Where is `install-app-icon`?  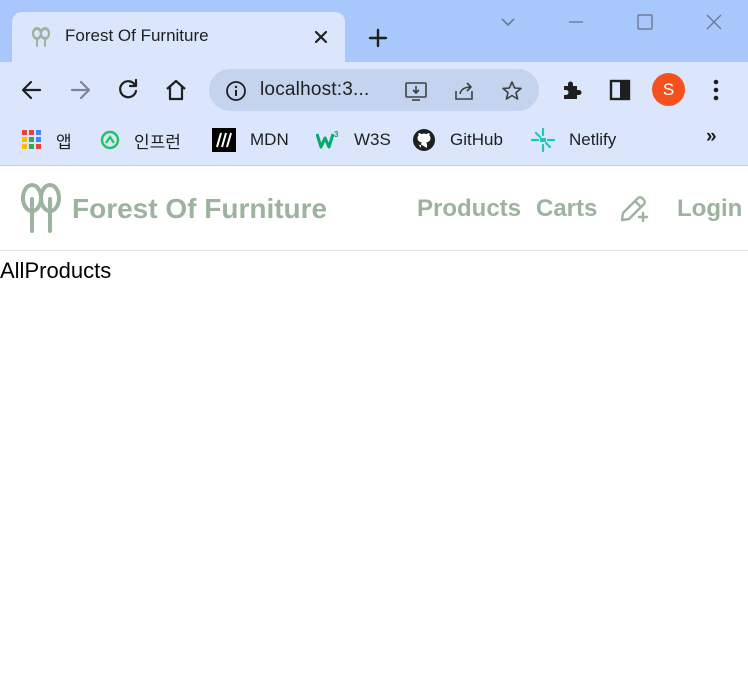 install-app-icon is located at coordinates (416, 91).